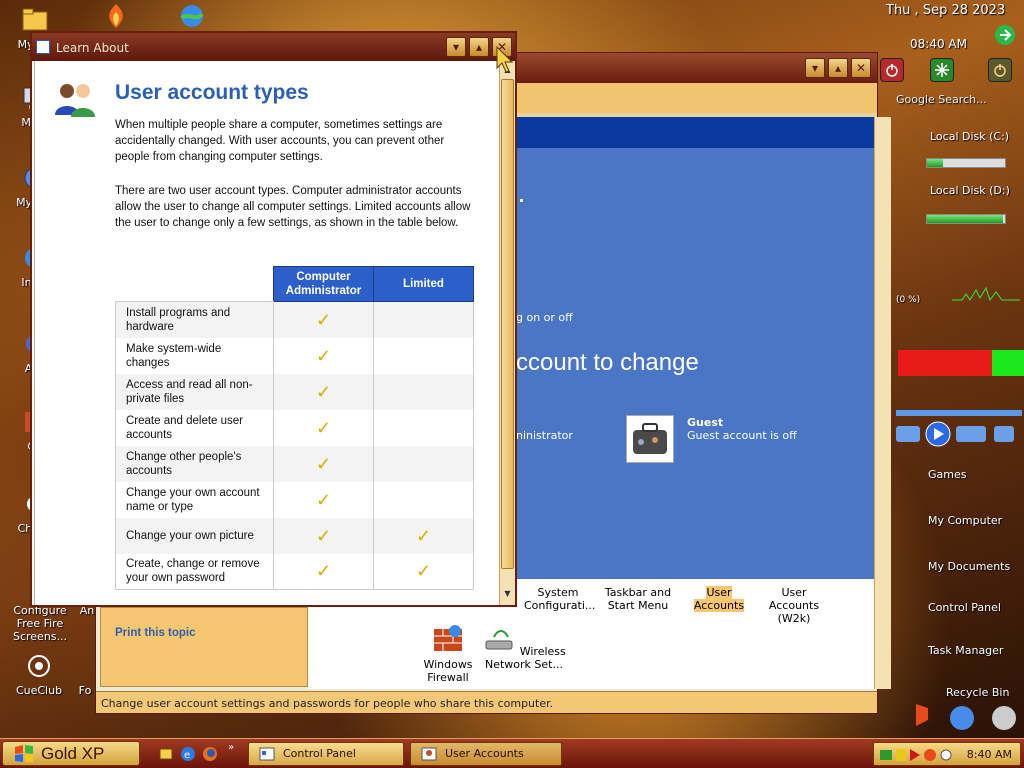 The height and width of the screenshot is (768, 1024). I want to click on turn-on-off-link: g on or off, so click(544, 317).